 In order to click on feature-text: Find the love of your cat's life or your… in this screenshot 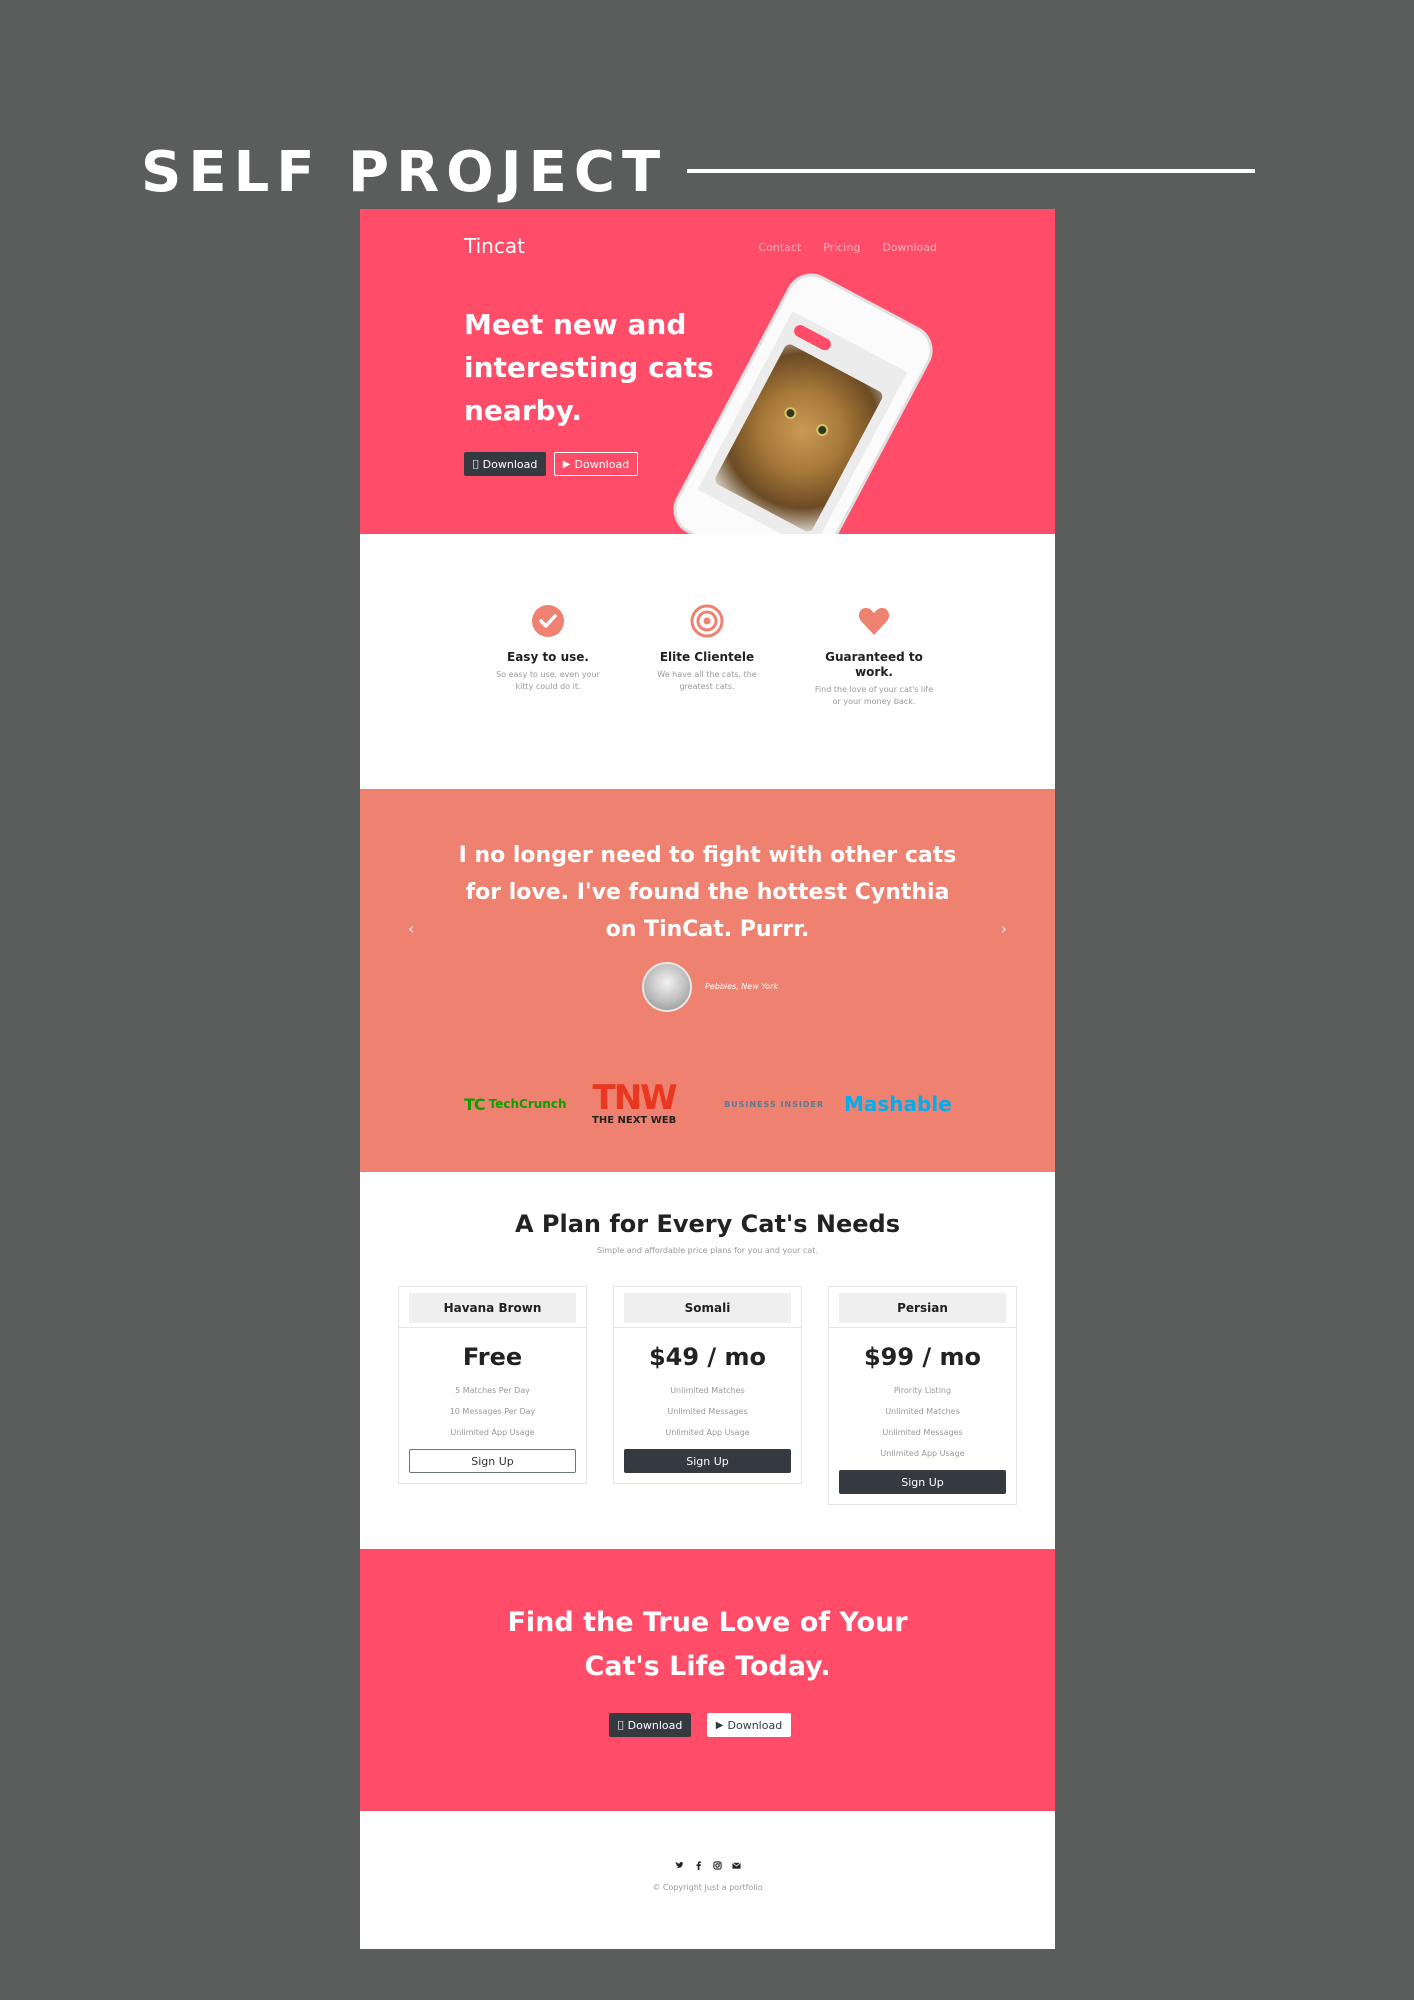, I will do `click(874, 695)`.